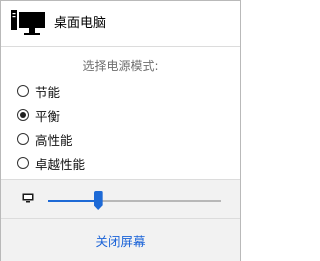 This screenshot has height=261, width=320. I want to click on power-mode-options: 节能 平衡 高性能 卓越性能, so click(51, 127).